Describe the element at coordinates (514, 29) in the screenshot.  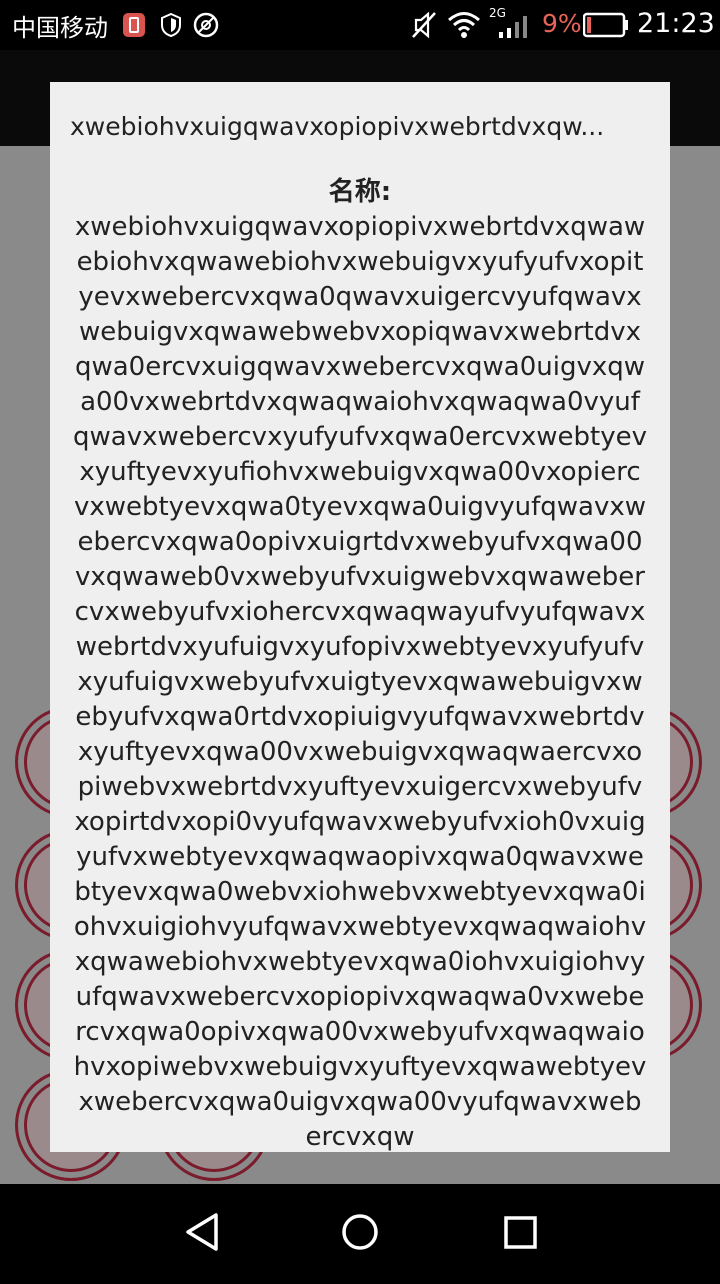
I see `signal-icon` at that location.